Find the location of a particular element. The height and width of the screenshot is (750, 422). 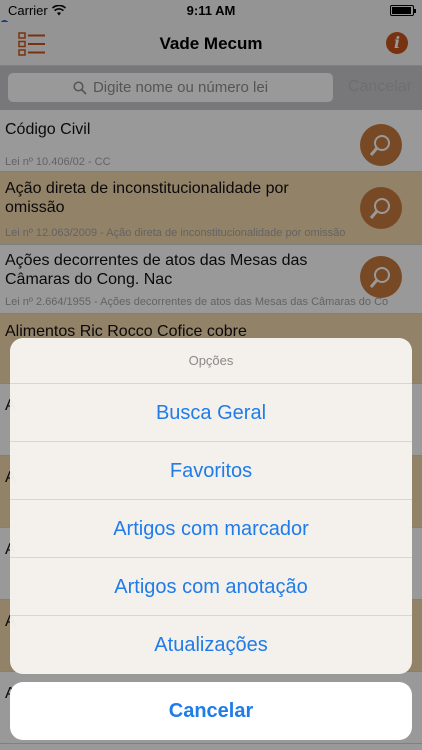

option-artigos-com-anotacao: Artigos com anotação is located at coordinates (211, 587).